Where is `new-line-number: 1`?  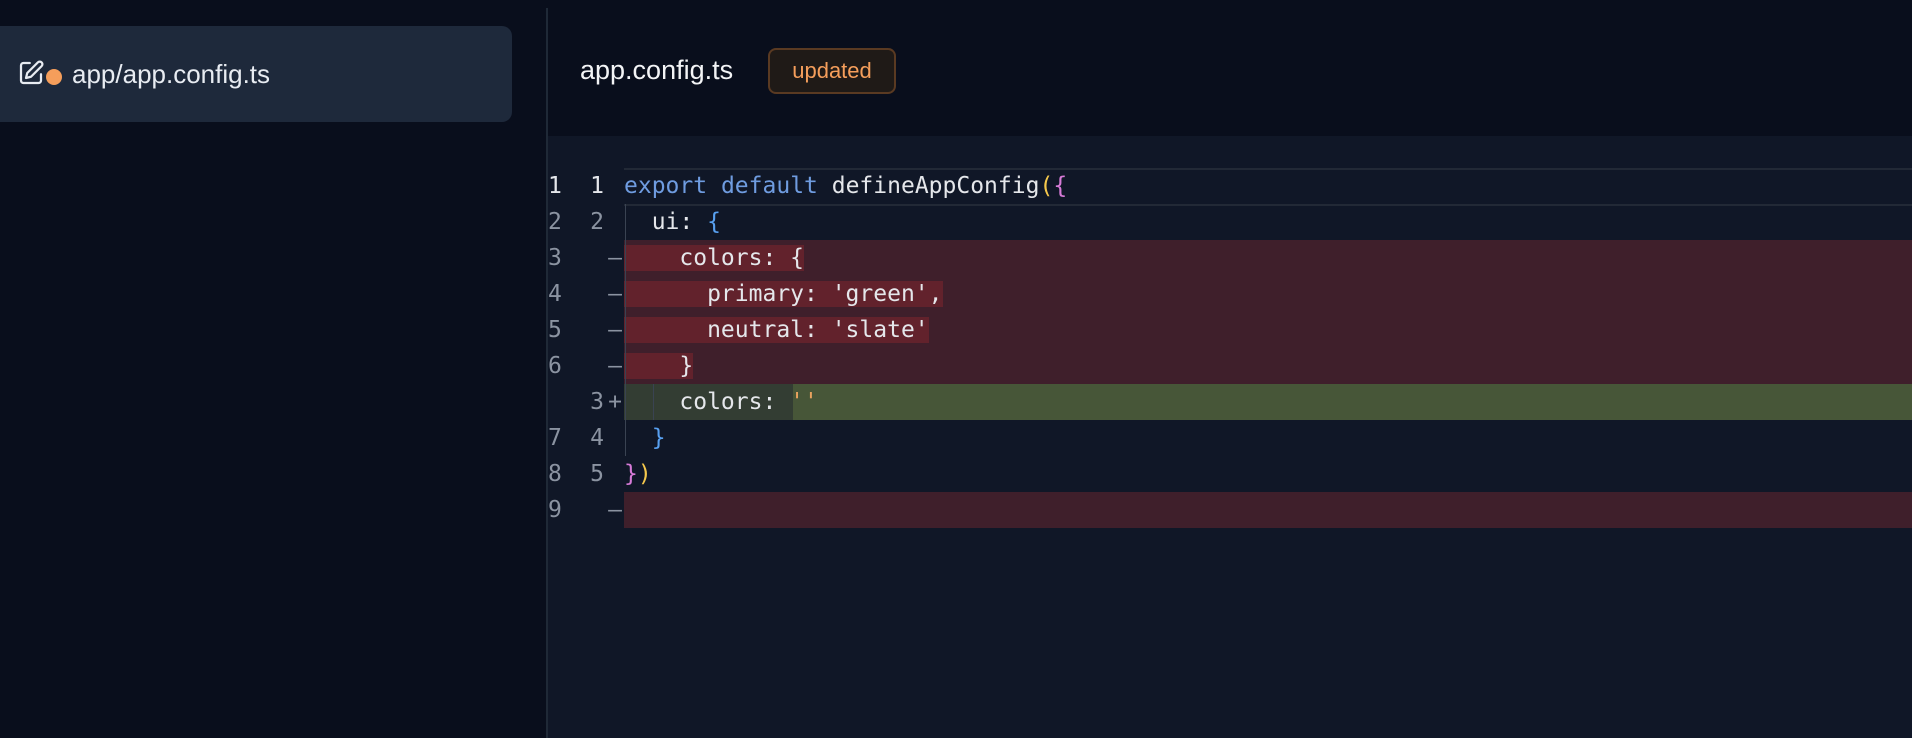
new-line-number: 1 is located at coordinates (597, 186).